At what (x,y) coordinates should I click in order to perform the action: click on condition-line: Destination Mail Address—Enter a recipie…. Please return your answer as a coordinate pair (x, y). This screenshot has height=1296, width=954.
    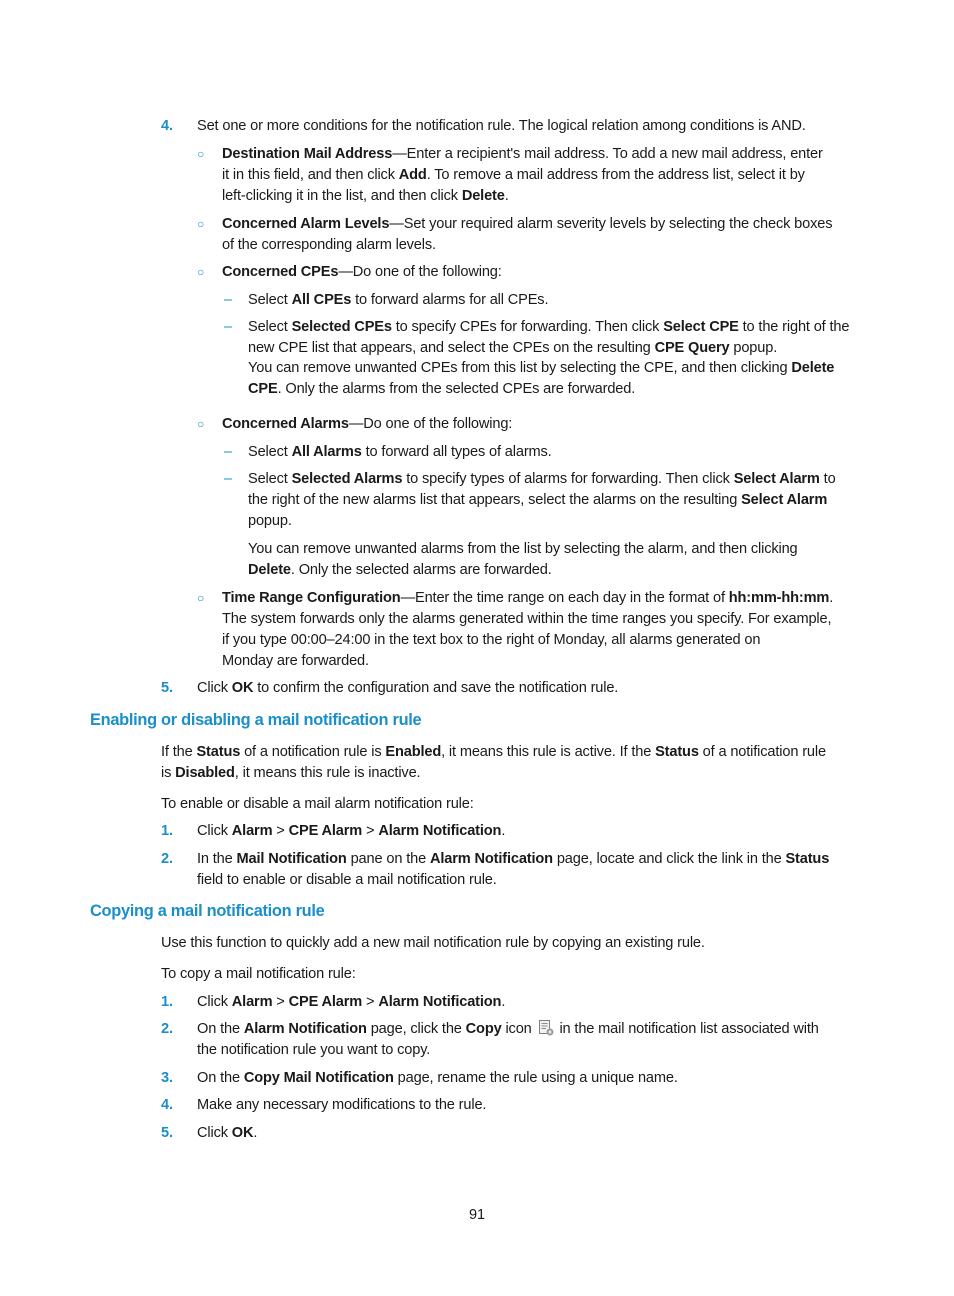
    Looking at the image, I should click on (522, 154).